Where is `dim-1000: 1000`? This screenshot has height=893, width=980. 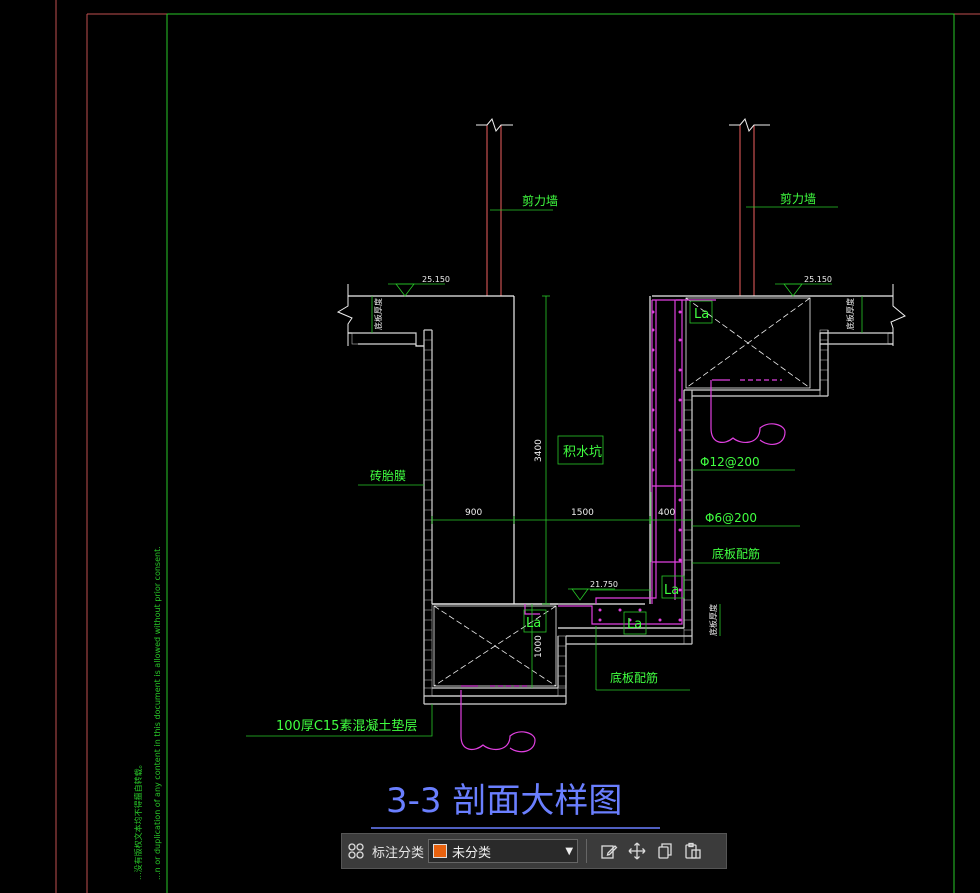 dim-1000: 1000 is located at coordinates (539, 646).